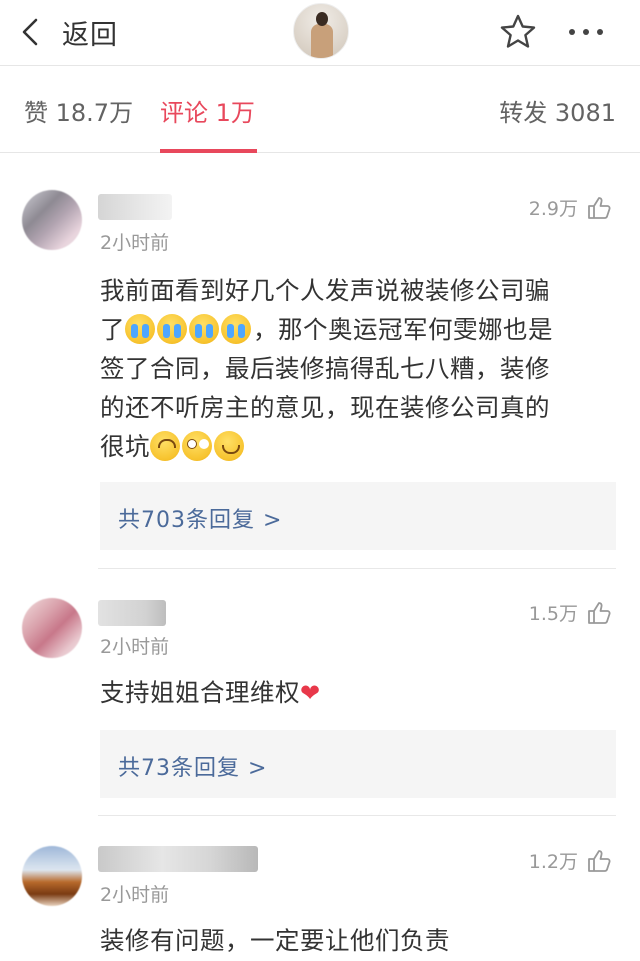 This screenshot has height=961, width=640. I want to click on star-icon, so click(518, 32).